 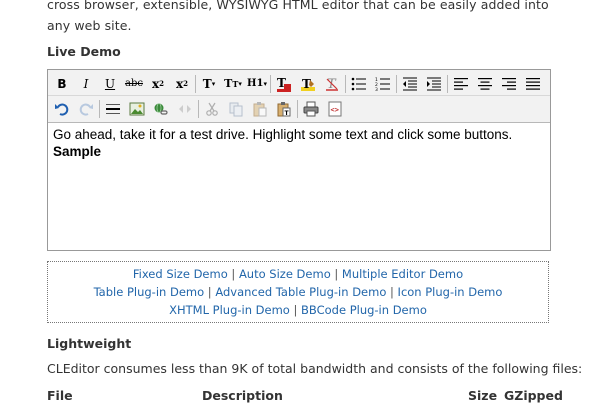 I want to click on strikethrough-label: abc, so click(x=134, y=83).